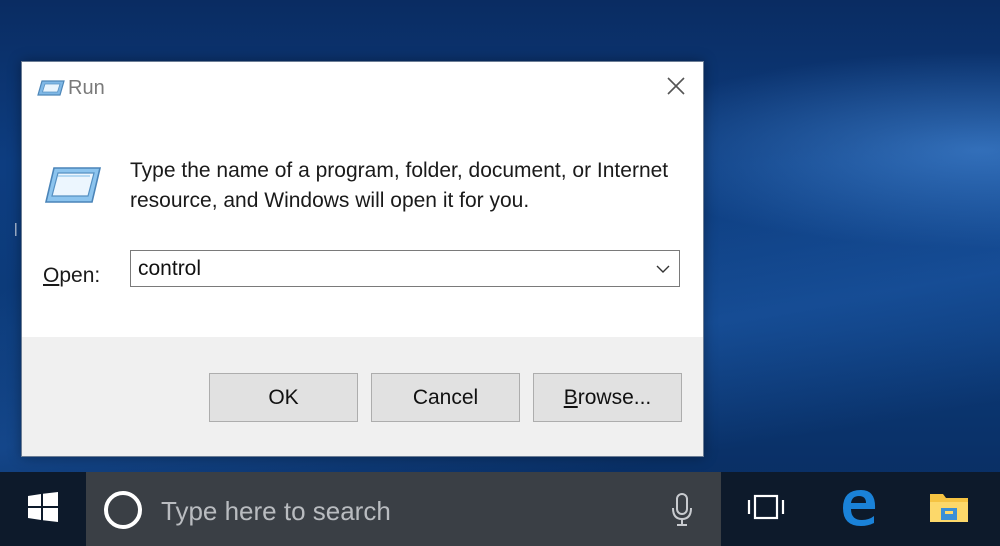  Describe the element at coordinates (570, 397) in the screenshot. I see `browse-accesskey: B` at that location.